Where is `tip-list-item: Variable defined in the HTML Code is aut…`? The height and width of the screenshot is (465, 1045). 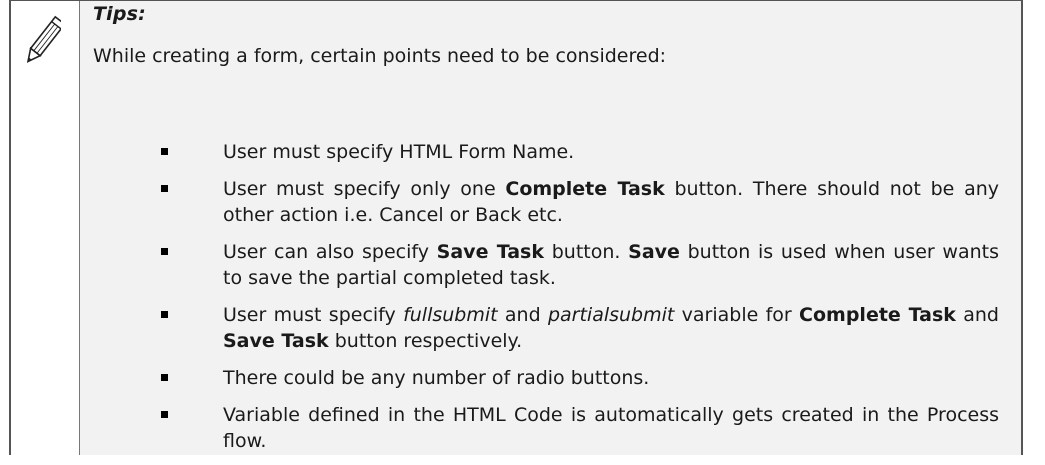 tip-list-item: Variable defined in the HTML Code is aut… is located at coordinates (550, 428).